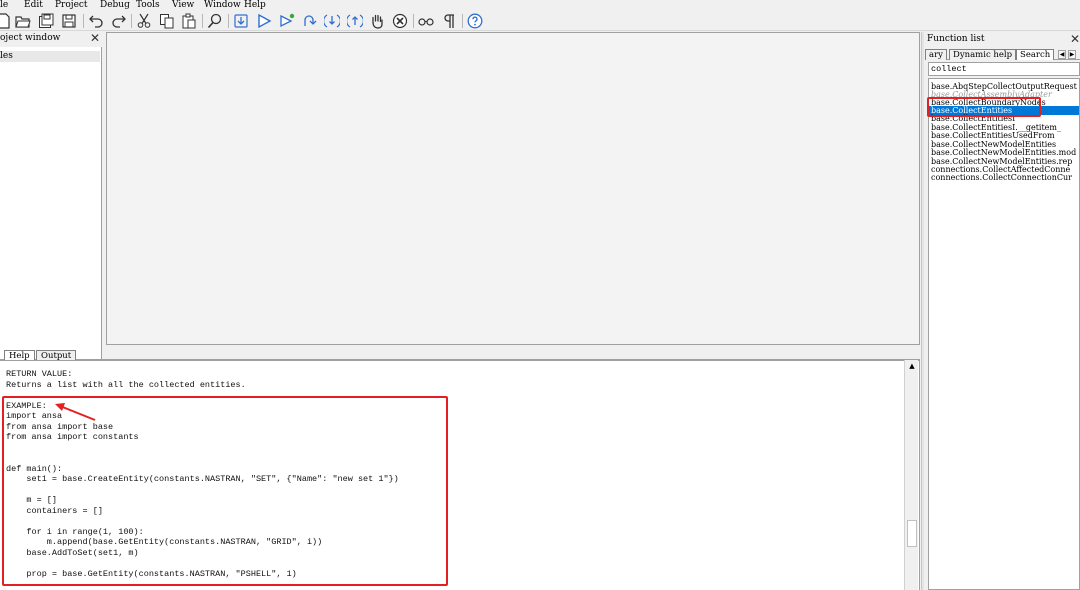 The image size is (1080, 590). Describe the element at coordinates (1072, 54) in the screenshot. I see `tab-scroll-right-icon: ▶` at that location.